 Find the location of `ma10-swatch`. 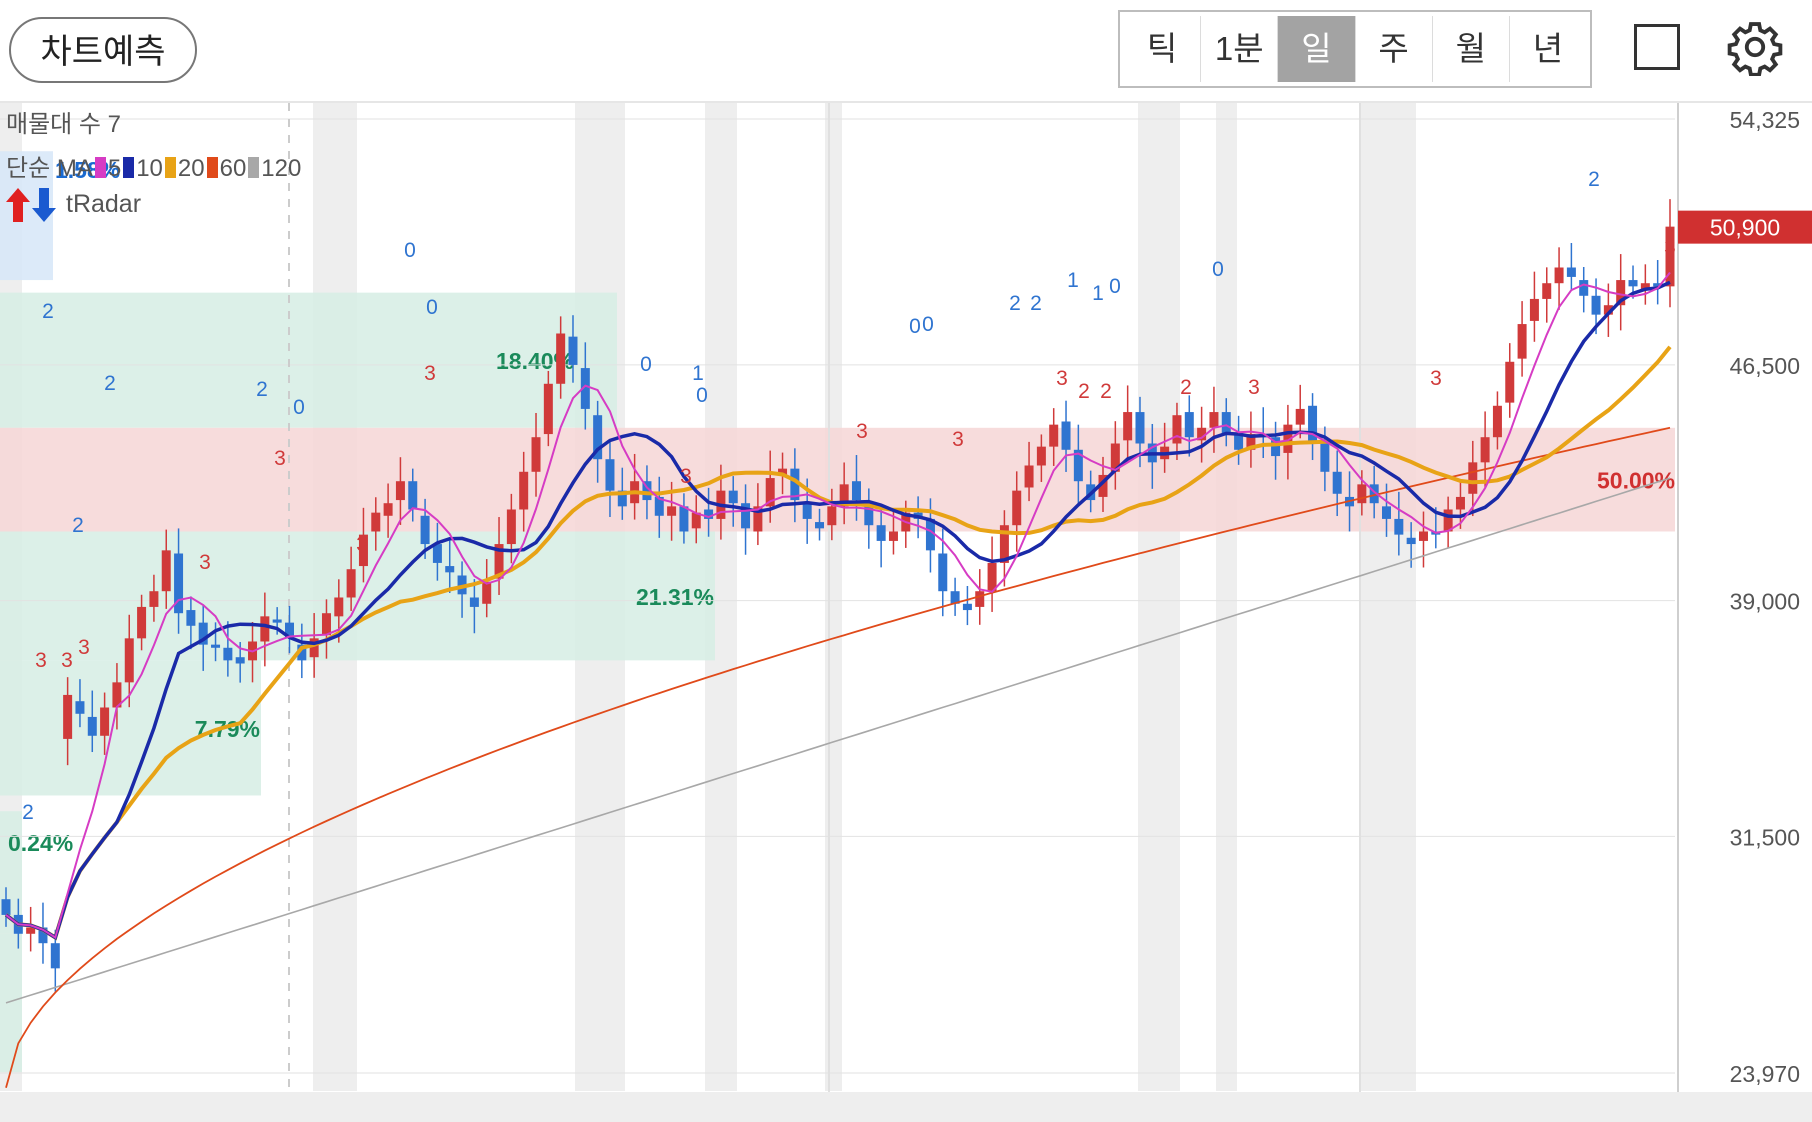

ma10-swatch is located at coordinates (129, 167).